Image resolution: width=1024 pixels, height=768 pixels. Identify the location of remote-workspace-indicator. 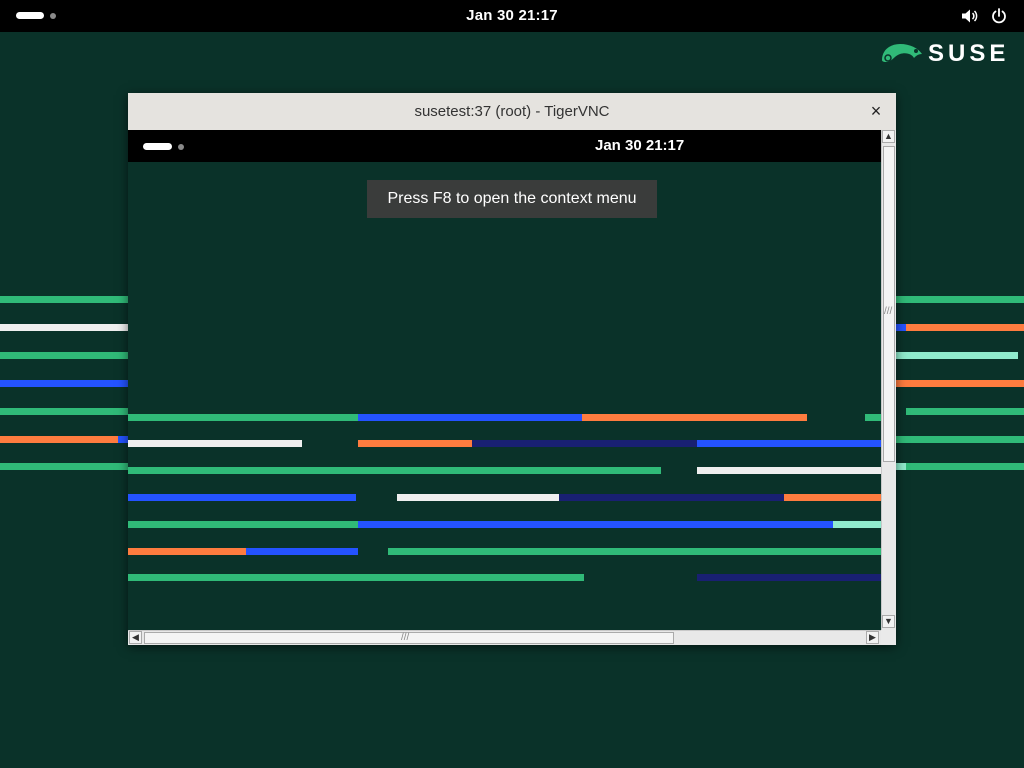
(181, 147).